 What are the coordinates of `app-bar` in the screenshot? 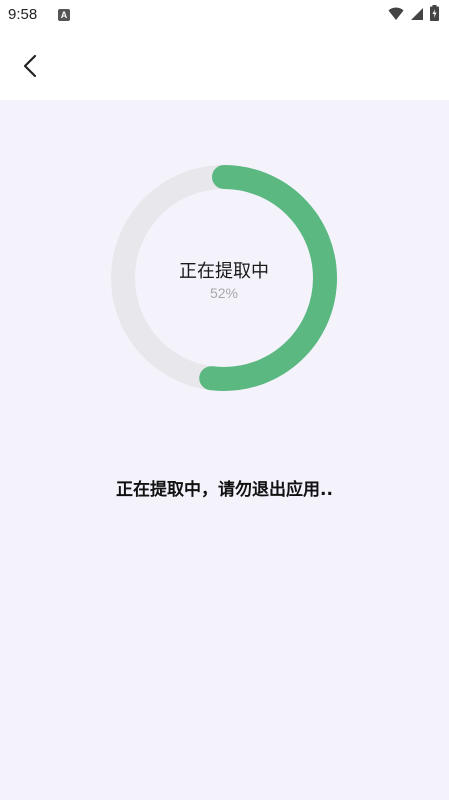 It's located at (224, 66).